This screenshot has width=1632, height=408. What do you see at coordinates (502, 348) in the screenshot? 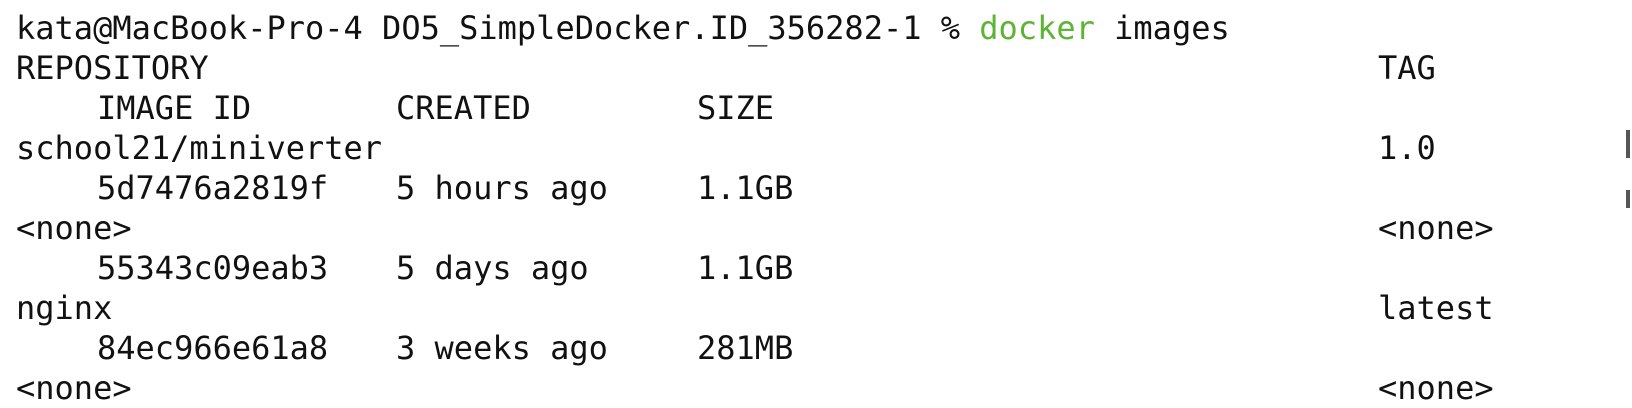
I see `image-created: 3 weeks ago` at bounding box center [502, 348].